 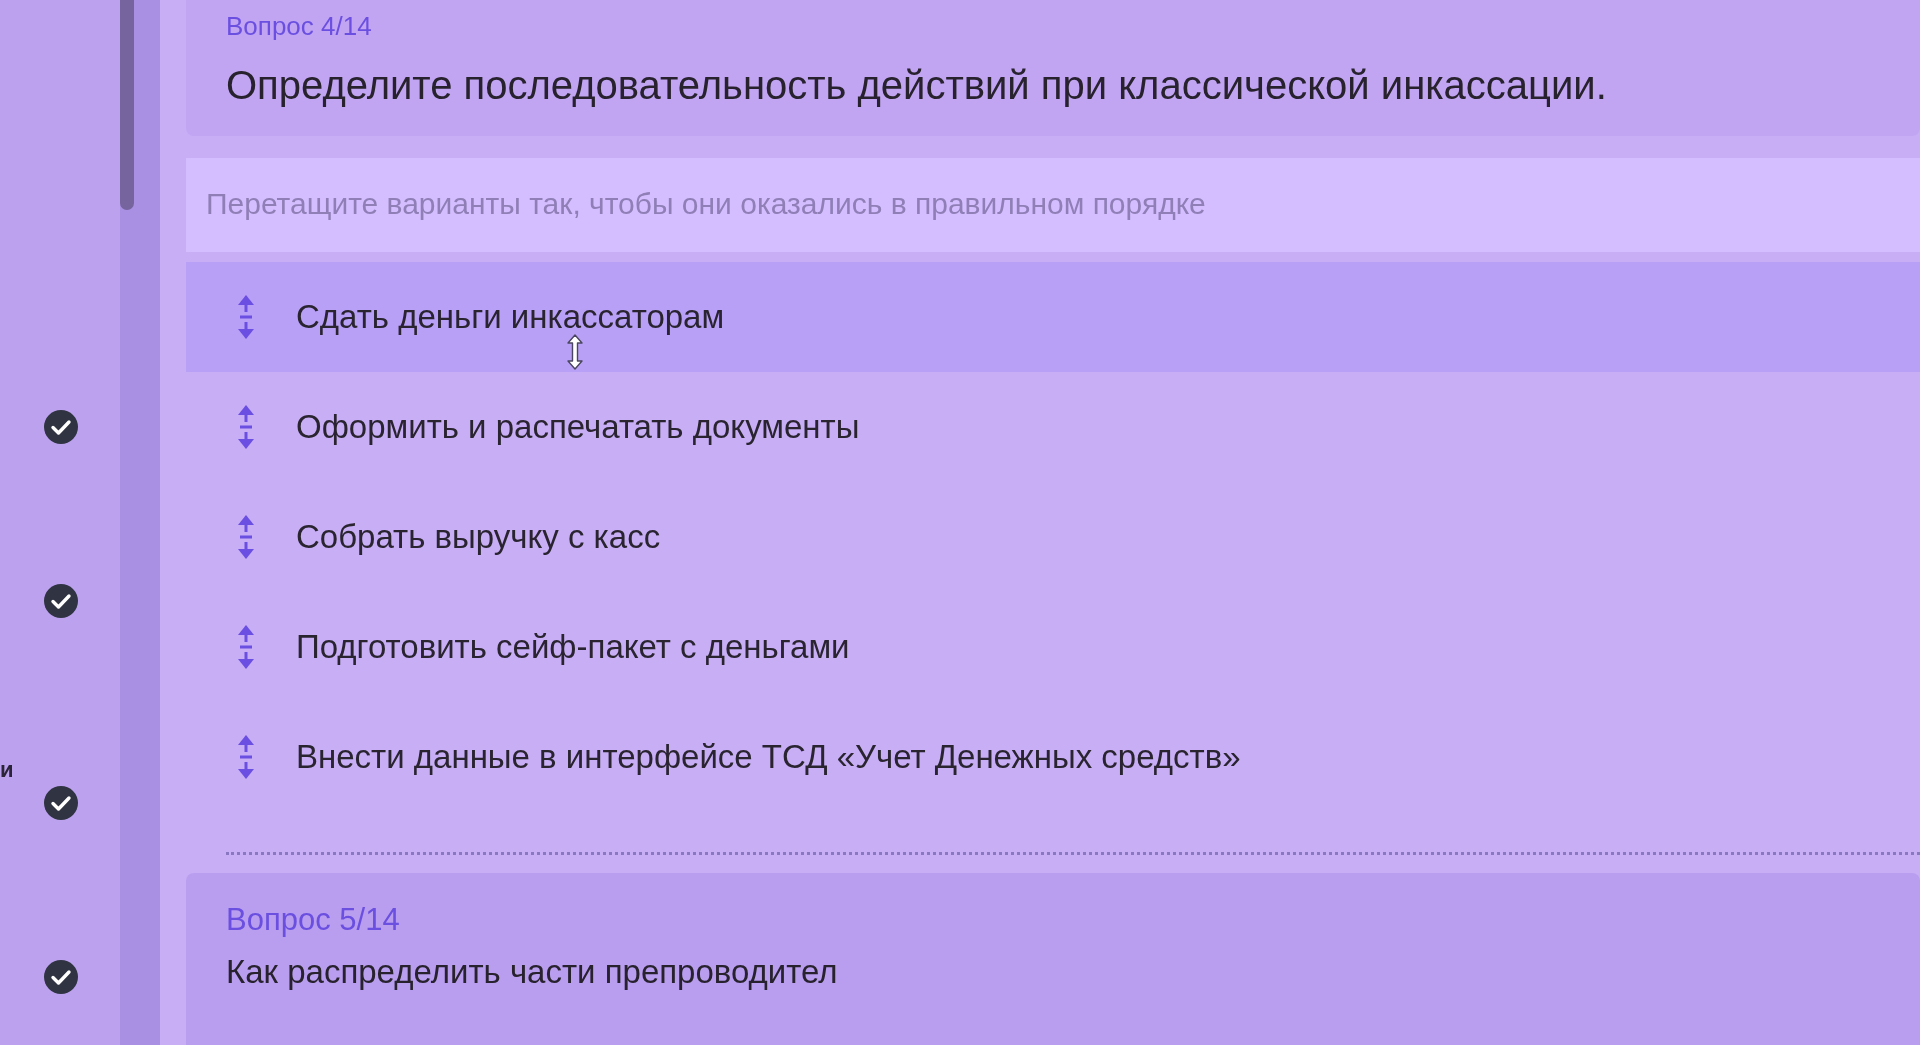 I want to click on draggable-option: Внести данные в интерфейсе ТСД «Учет Денежных средств», so click(x=1053, y=757).